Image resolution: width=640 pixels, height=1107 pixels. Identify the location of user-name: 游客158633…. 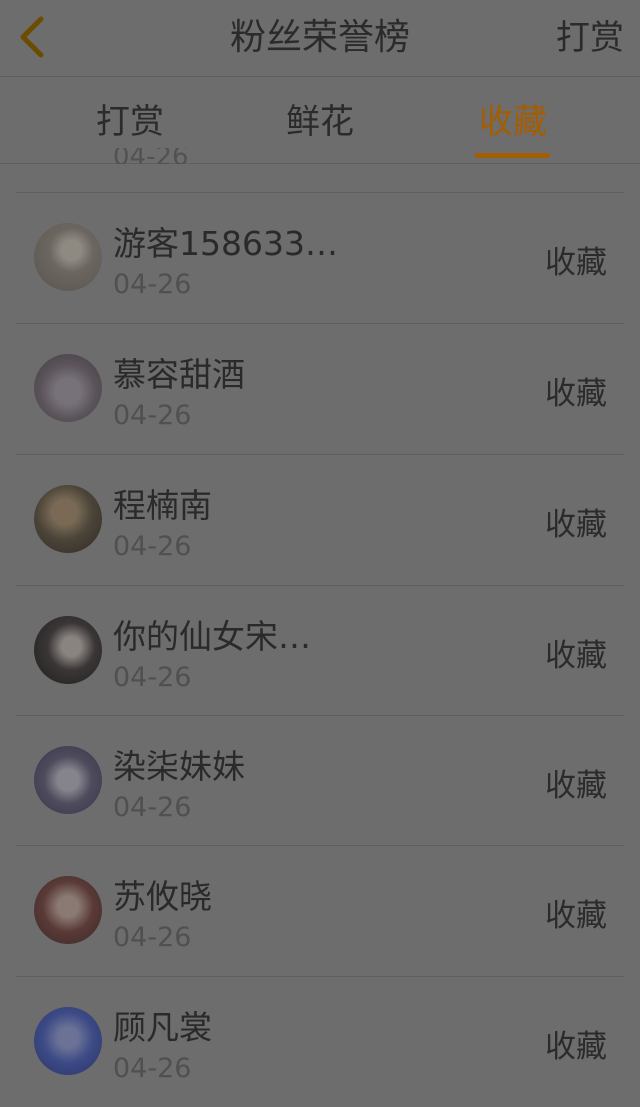
(225, 243).